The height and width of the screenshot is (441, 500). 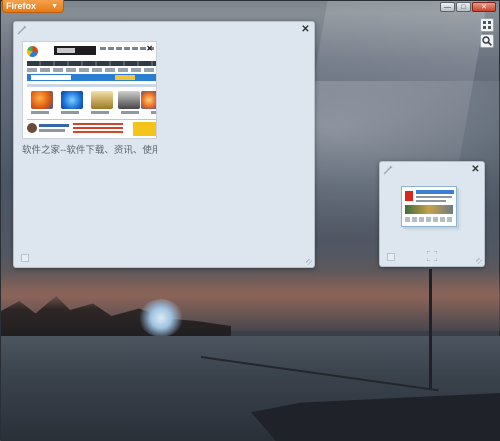 What do you see at coordinates (161, 318) in the screenshot?
I see `background-sun` at bounding box center [161, 318].